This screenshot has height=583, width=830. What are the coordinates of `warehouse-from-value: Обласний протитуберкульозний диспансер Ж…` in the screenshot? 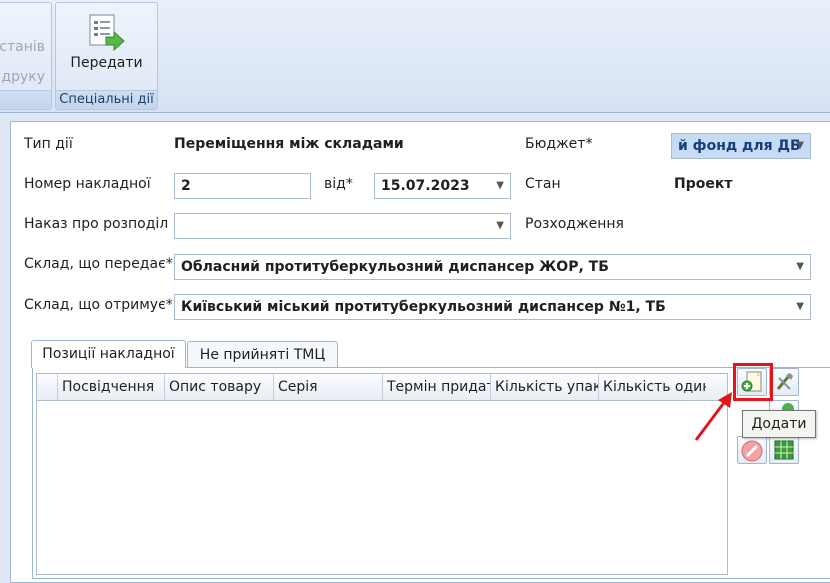 It's located at (395, 267).